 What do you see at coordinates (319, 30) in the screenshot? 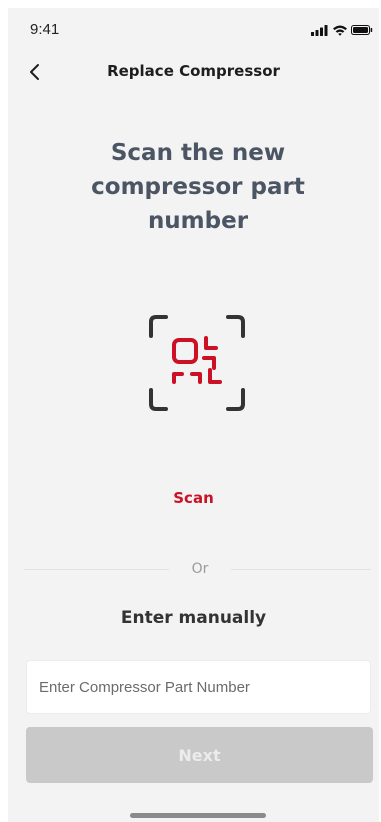
I see `signal-icon` at bounding box center [319, 30].